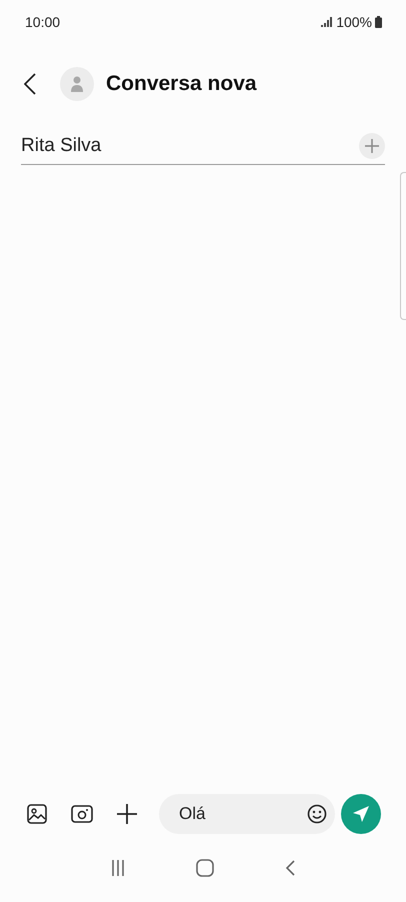  What do you see at coordinates (77, 84) in the screenshot?
I see `contact-avatar-icon` at bounding box center [77, 84].